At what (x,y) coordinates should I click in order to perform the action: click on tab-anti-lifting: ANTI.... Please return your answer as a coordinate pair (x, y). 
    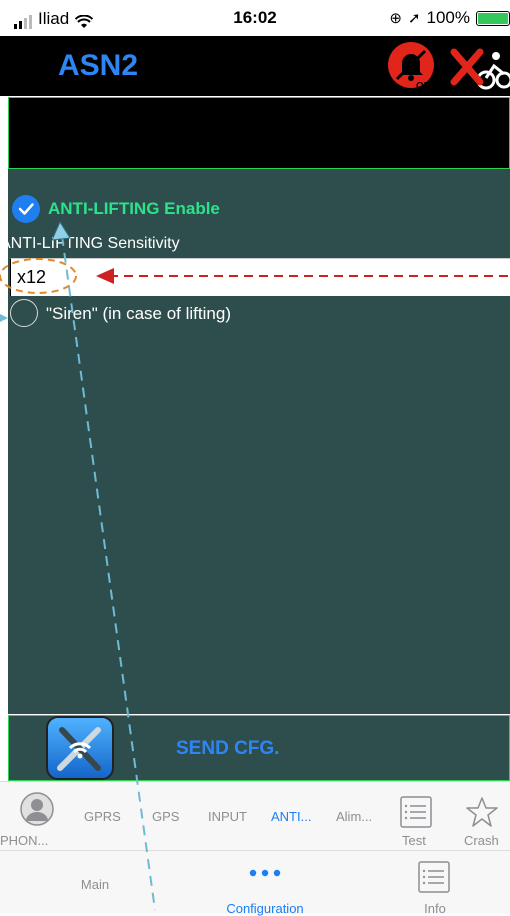
    Looking at the image, I should click on (291, 816).